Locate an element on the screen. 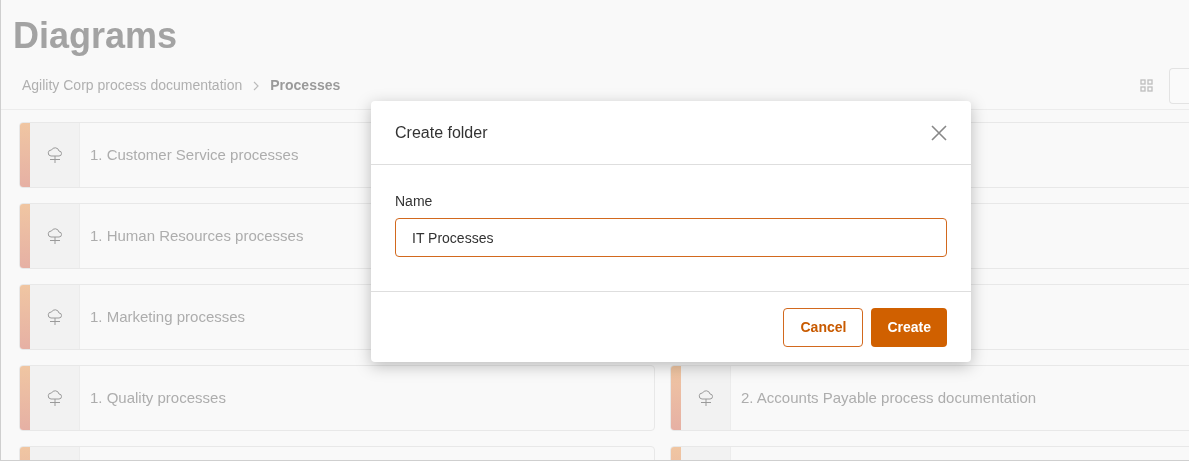  folder-name: 1. Customer Service processes is located at coordinates (194, 154).